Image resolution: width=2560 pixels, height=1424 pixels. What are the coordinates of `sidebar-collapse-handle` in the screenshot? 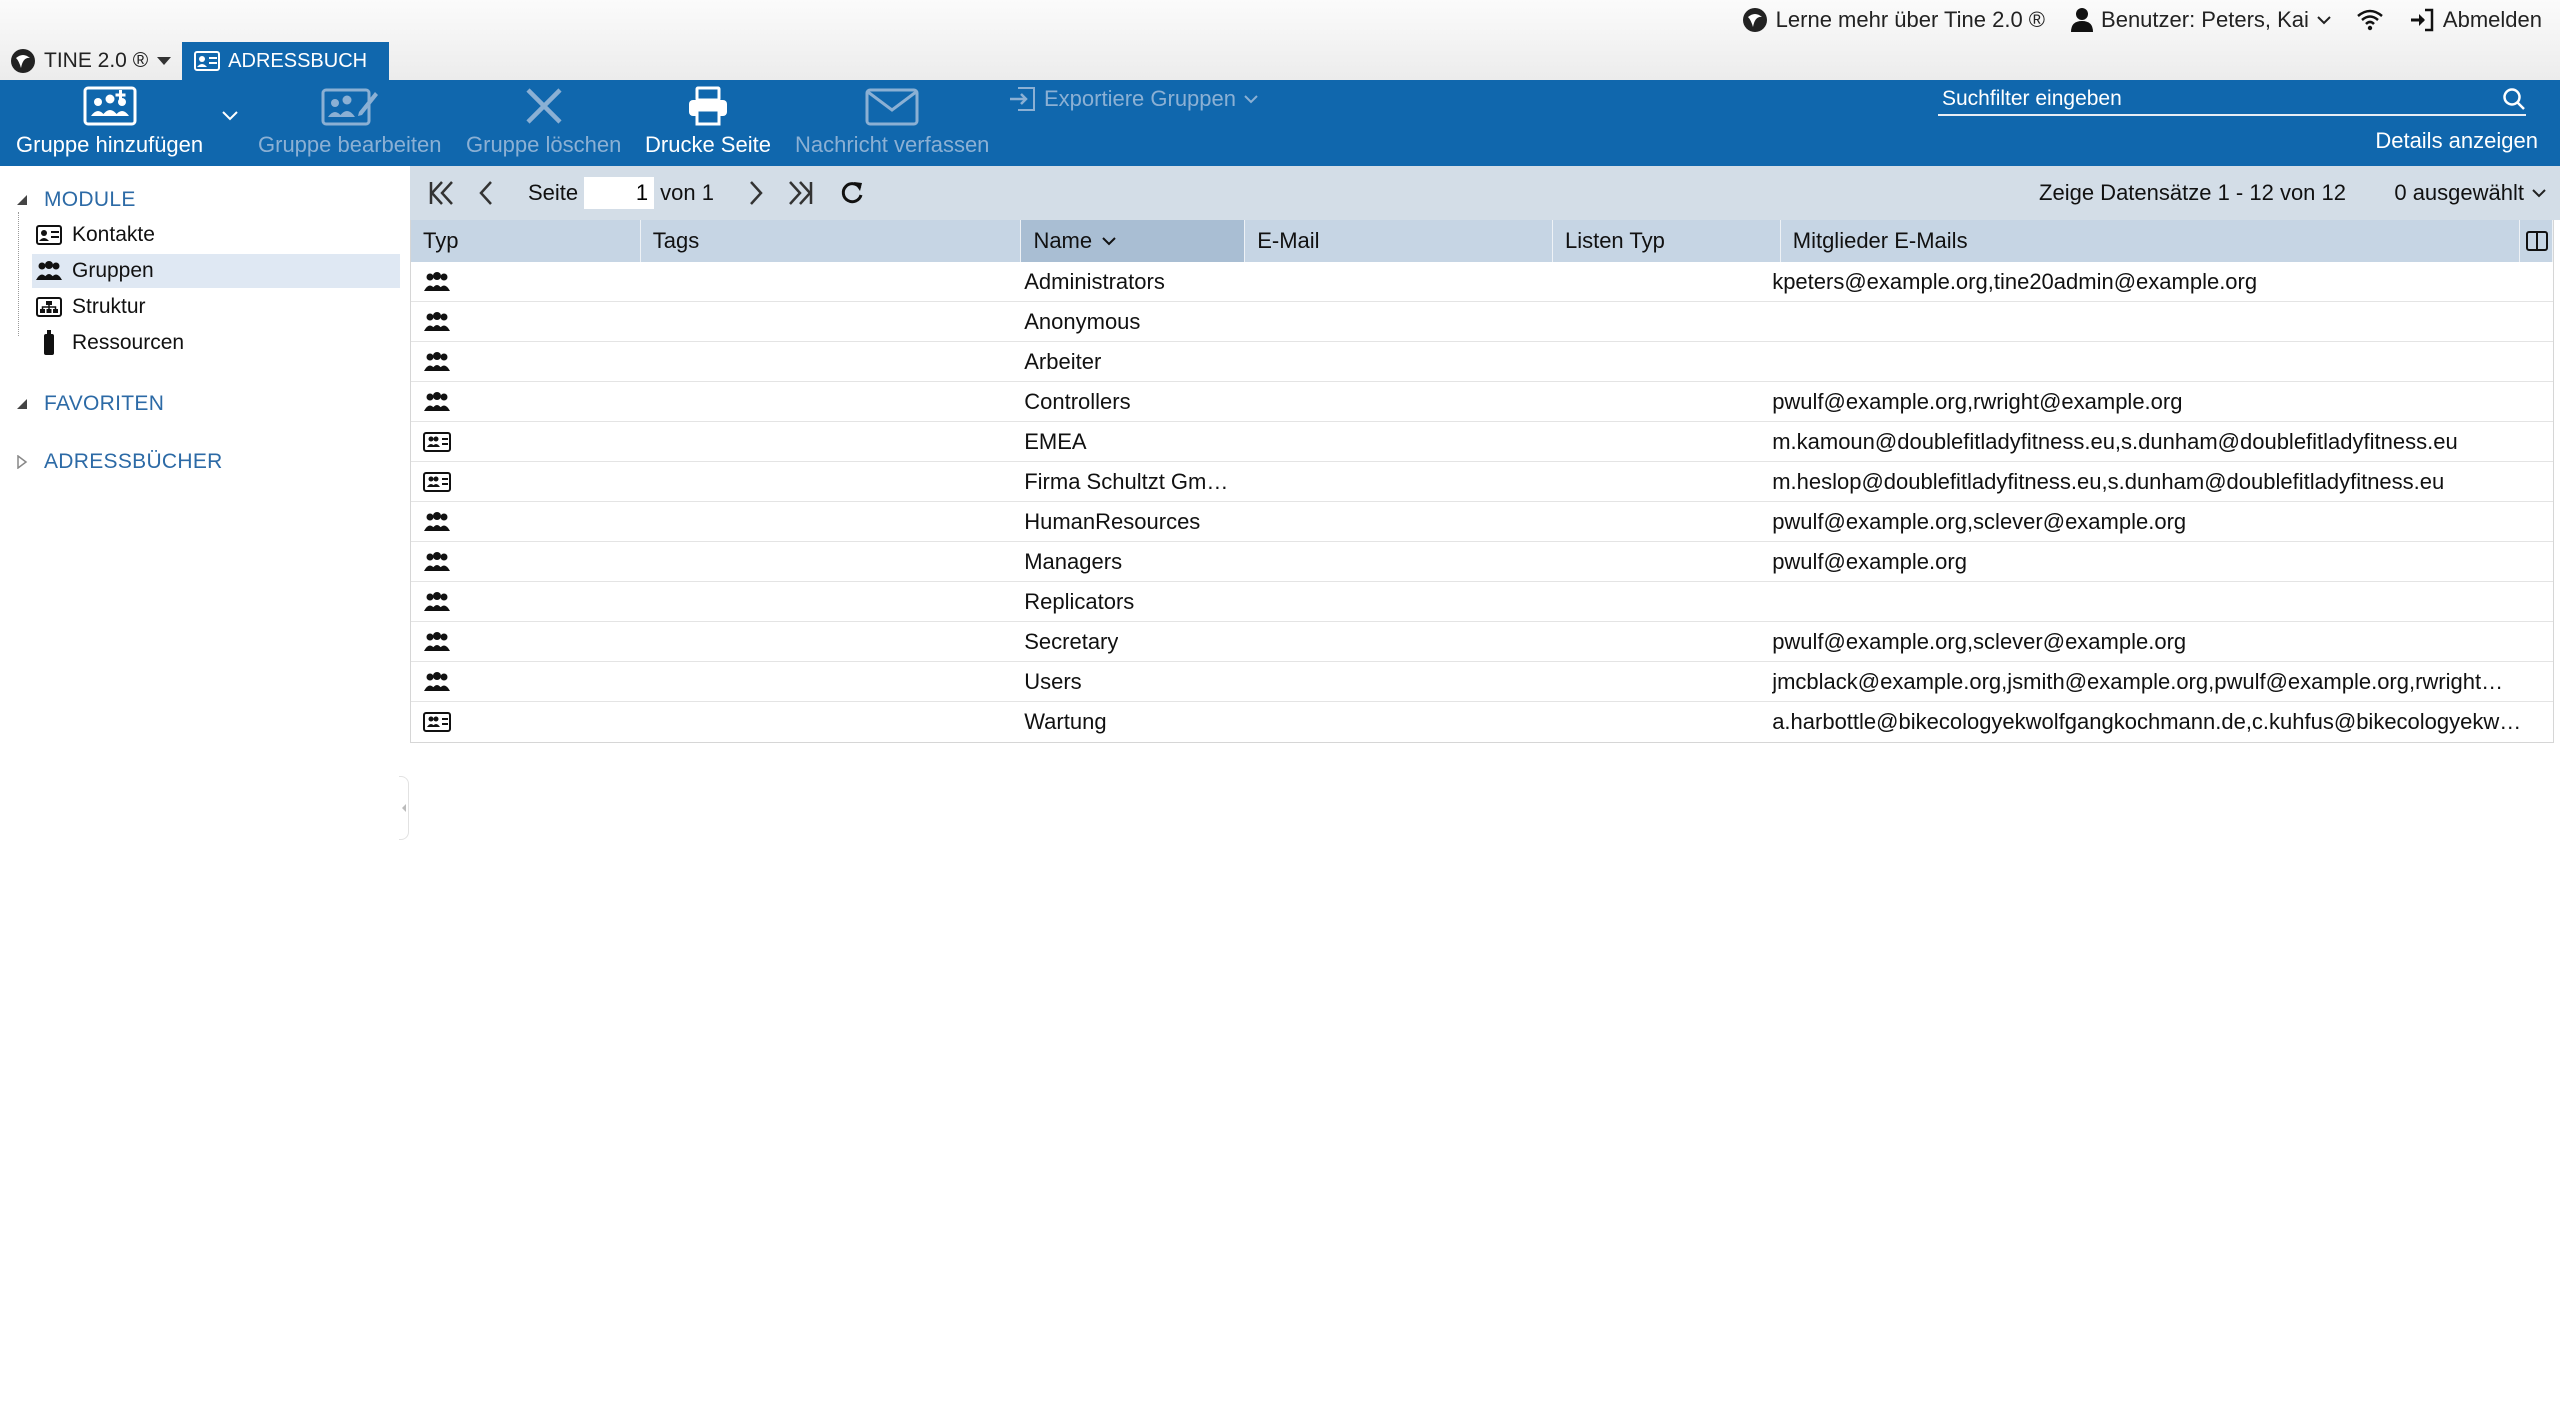 It's located at (404, 808).